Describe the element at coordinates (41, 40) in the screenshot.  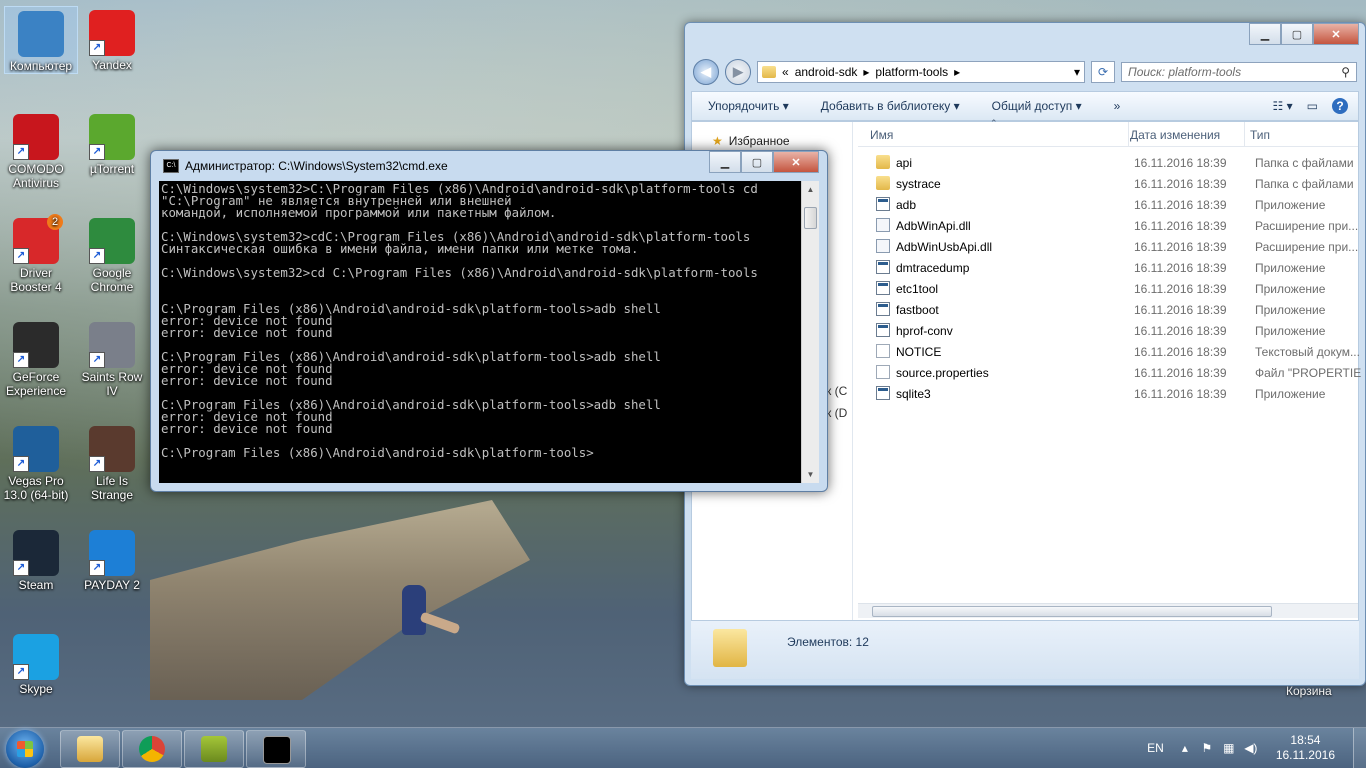
I see `desktop-icon: Компьютер` at that location.